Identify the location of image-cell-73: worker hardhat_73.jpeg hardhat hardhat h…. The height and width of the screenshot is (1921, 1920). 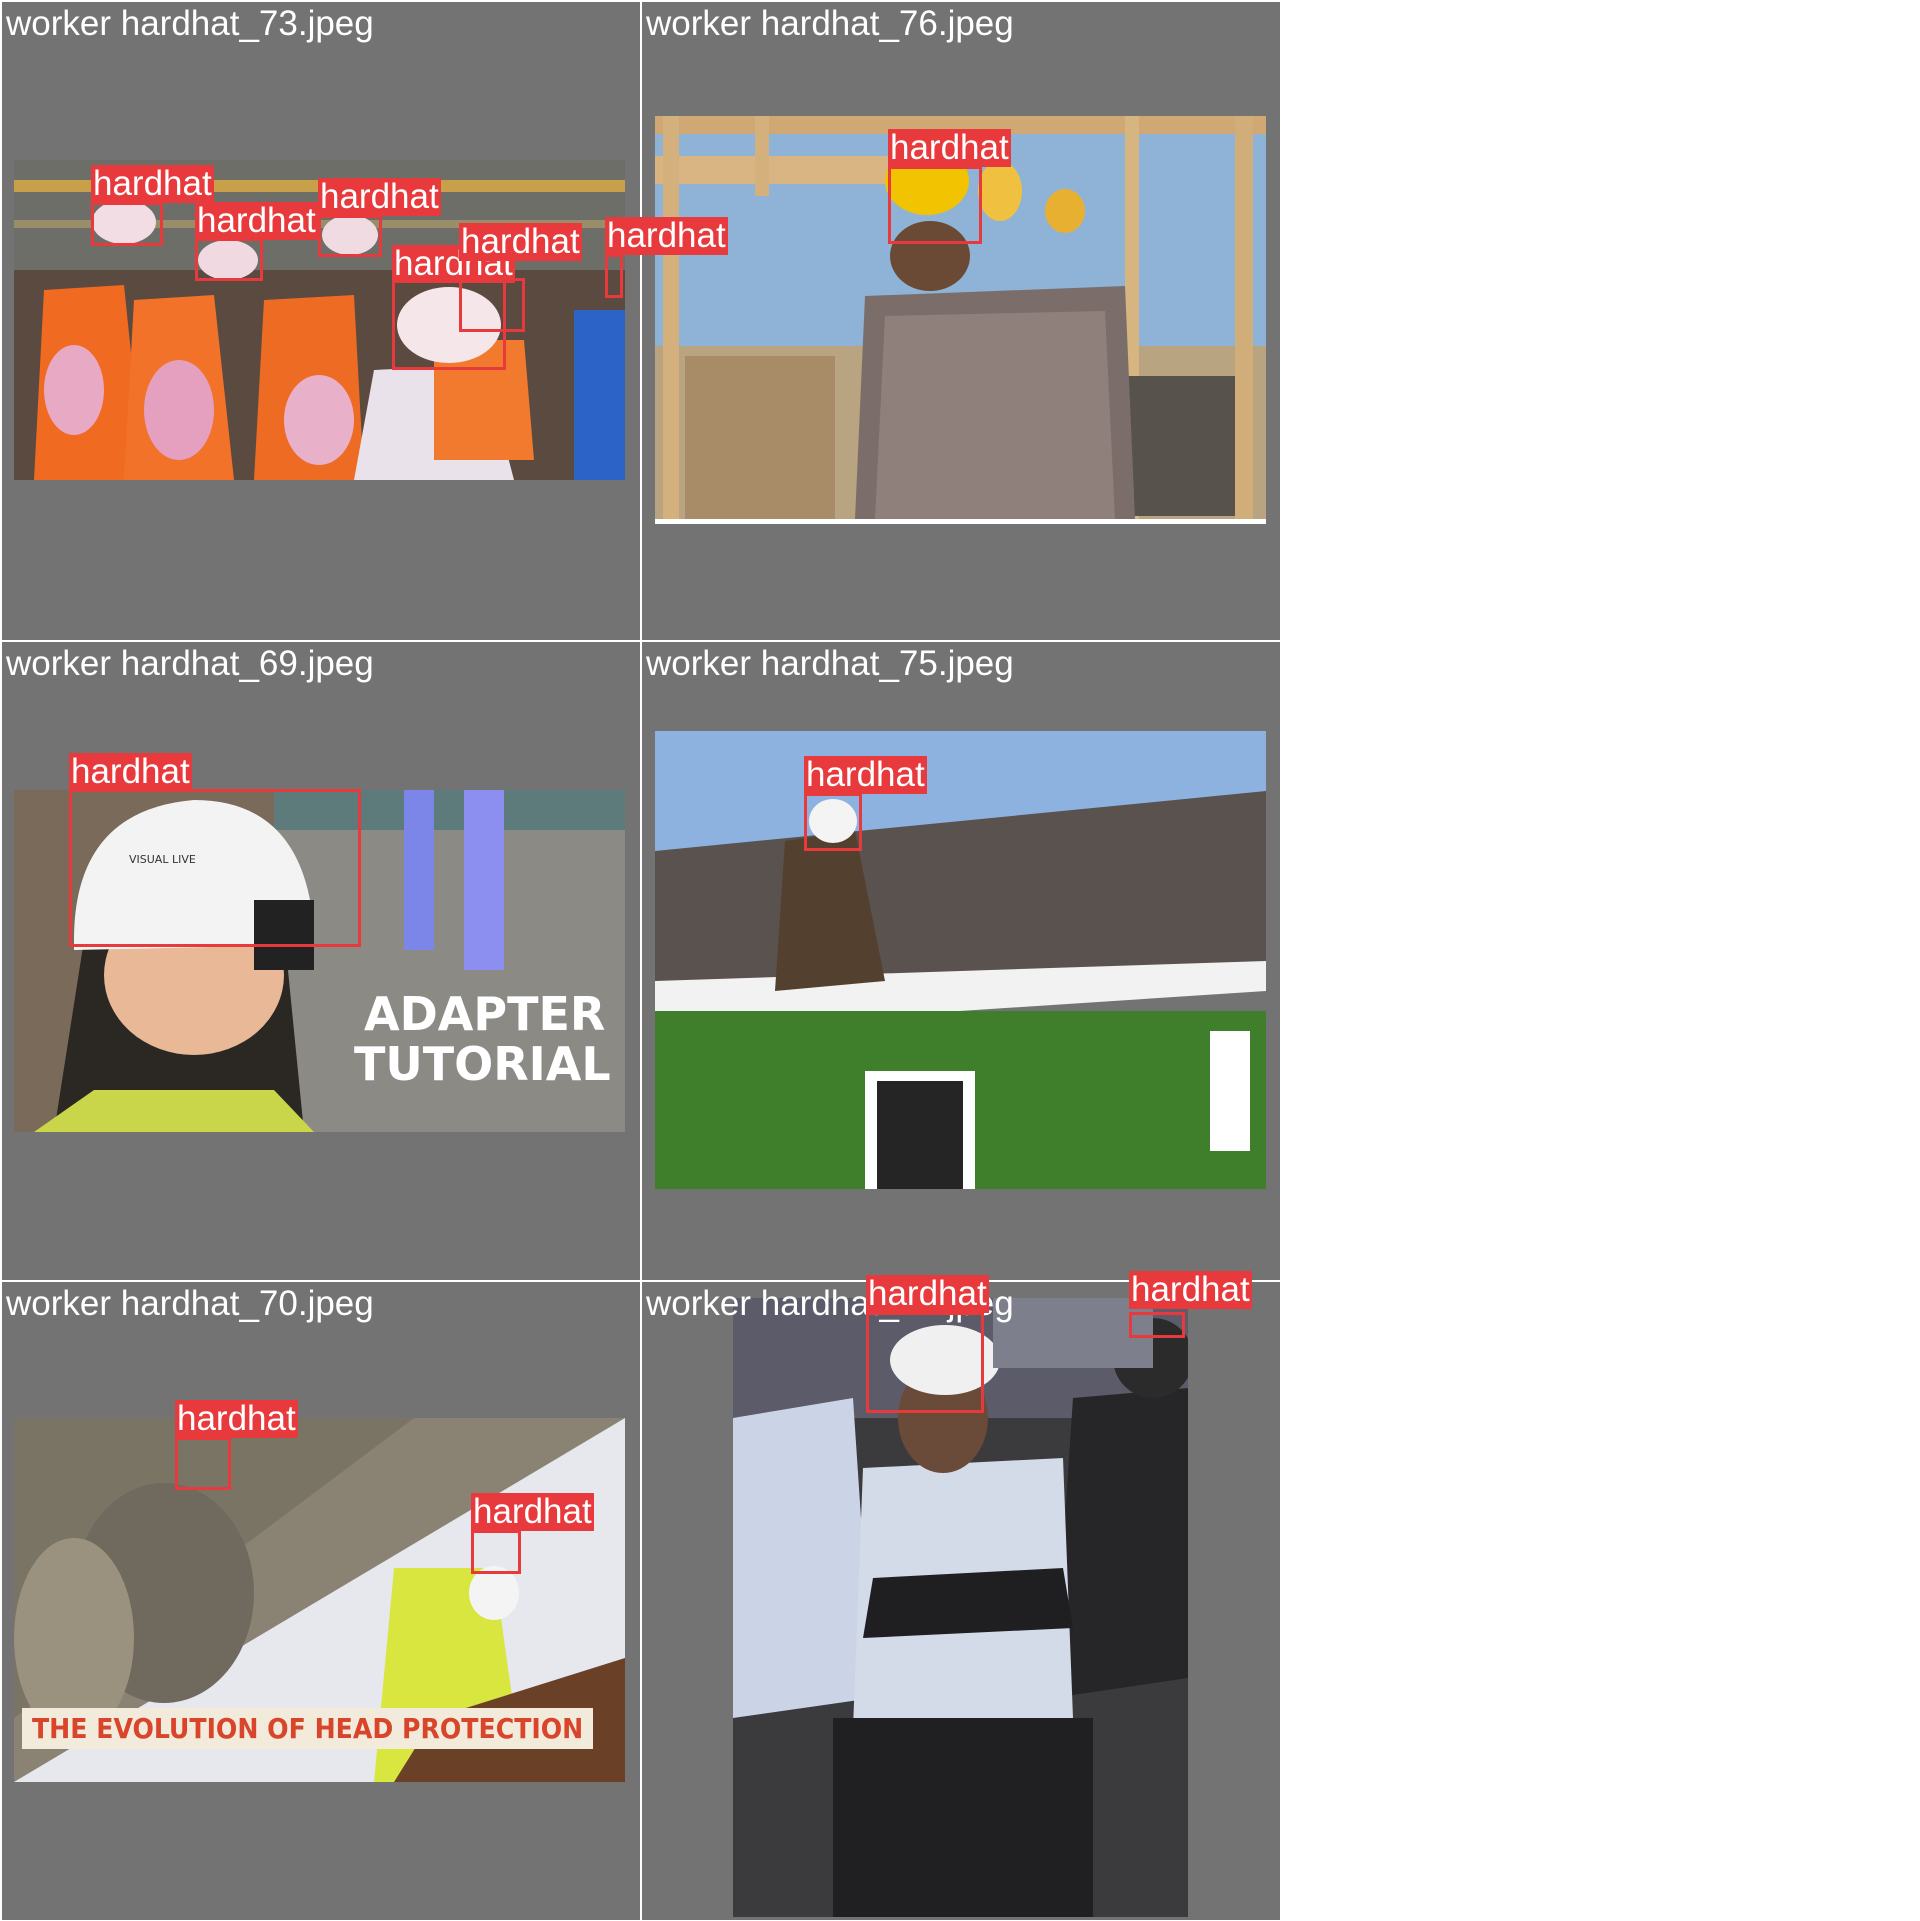
(365, 321).